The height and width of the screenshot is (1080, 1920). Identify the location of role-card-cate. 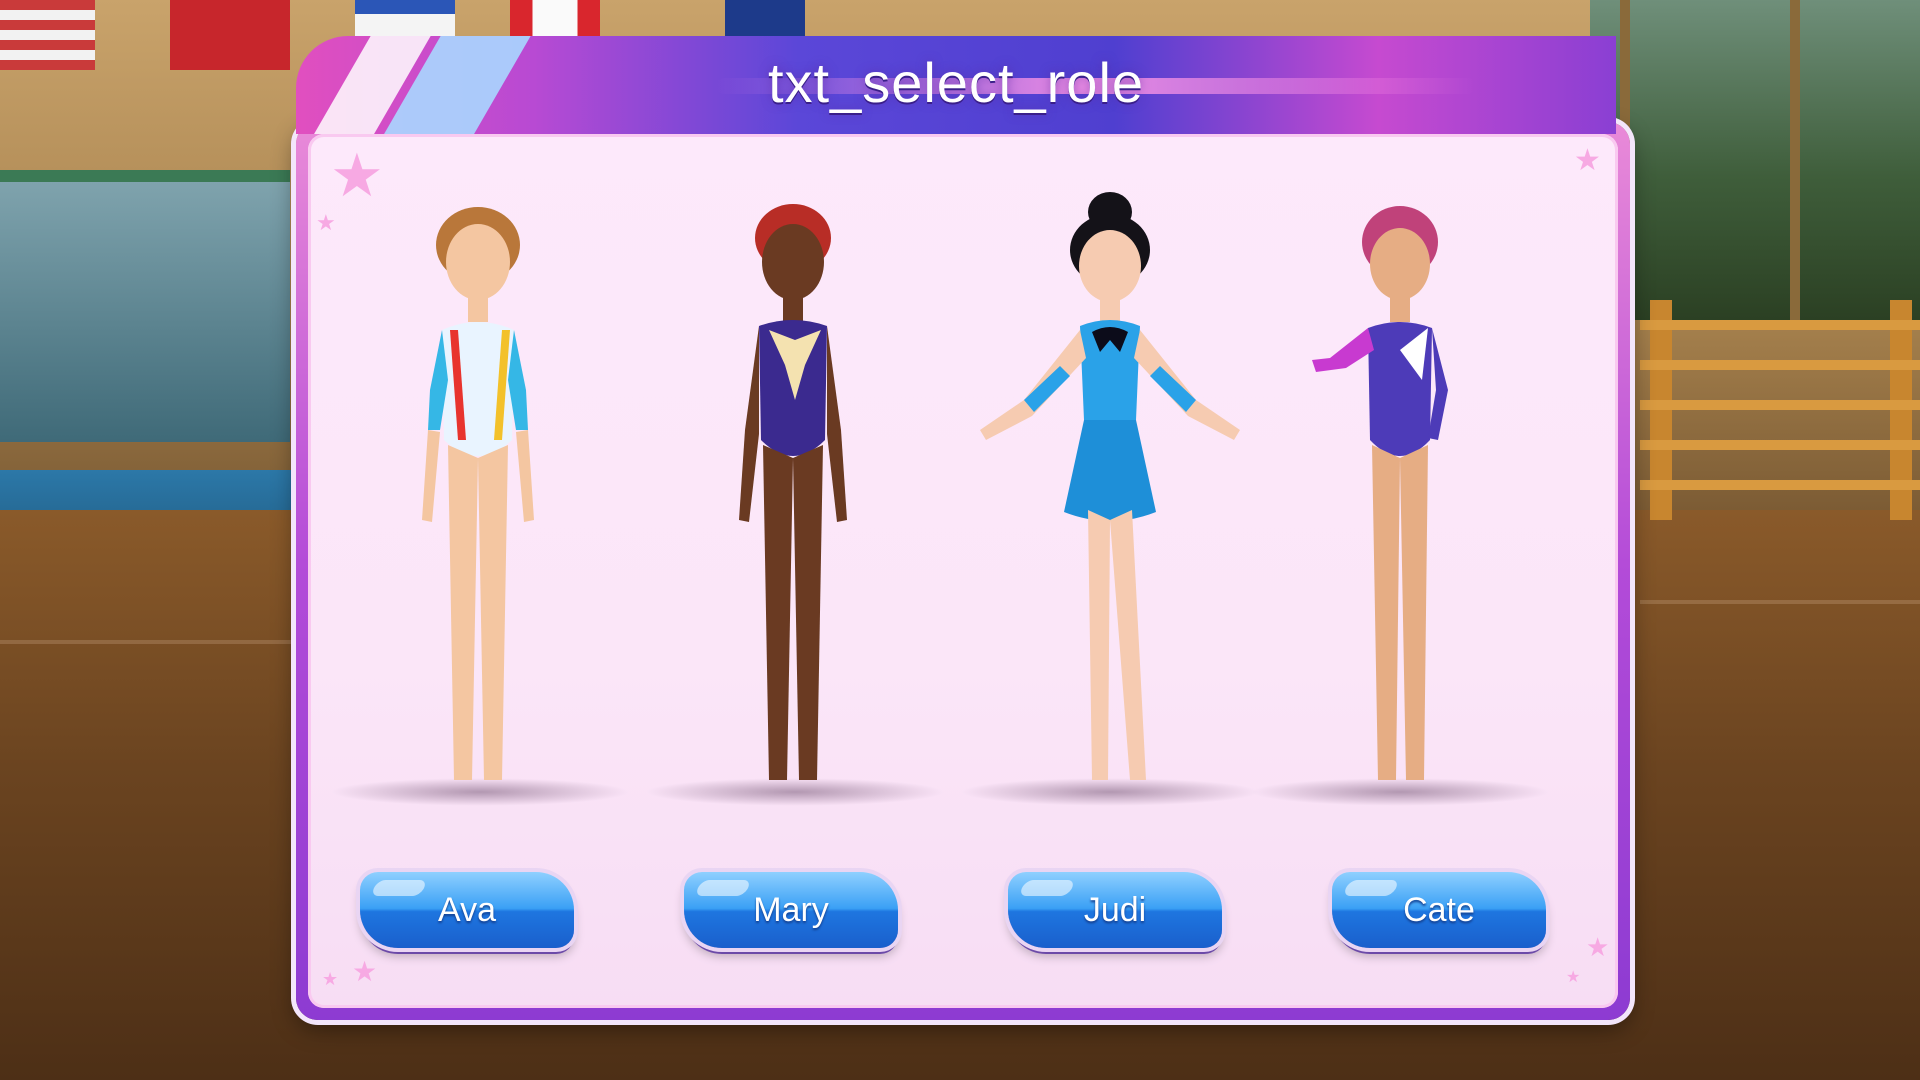
(1400, 500).